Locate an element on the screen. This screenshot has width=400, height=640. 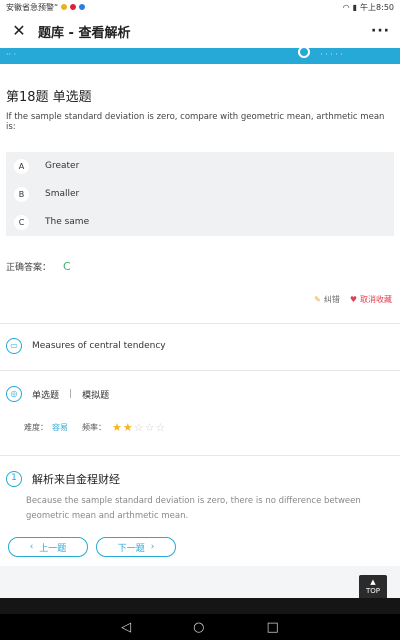
chevron-right-icon: › is located at coordinates (152, 547).